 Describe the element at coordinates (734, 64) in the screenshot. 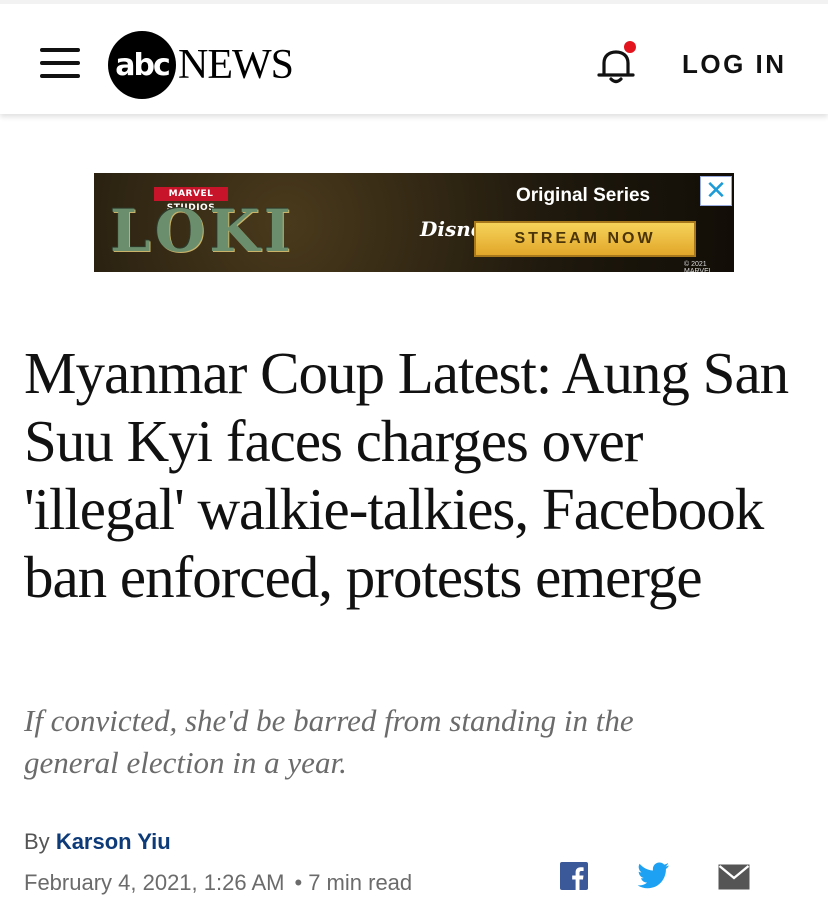

I see `login-button: LOG IN` at that location.